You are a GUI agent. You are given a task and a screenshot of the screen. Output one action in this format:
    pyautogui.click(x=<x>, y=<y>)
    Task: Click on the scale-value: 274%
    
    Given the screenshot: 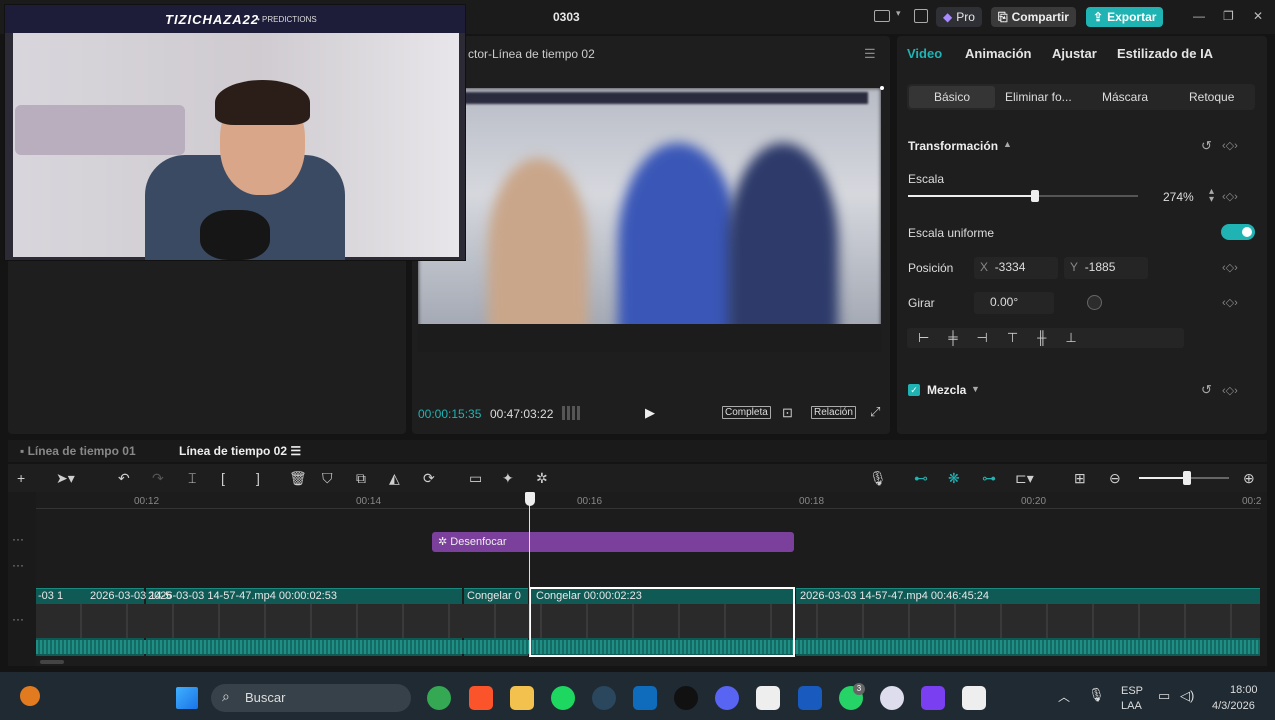 What is the action you would take?
    pyautogui.click(x=1178, y=197)
    